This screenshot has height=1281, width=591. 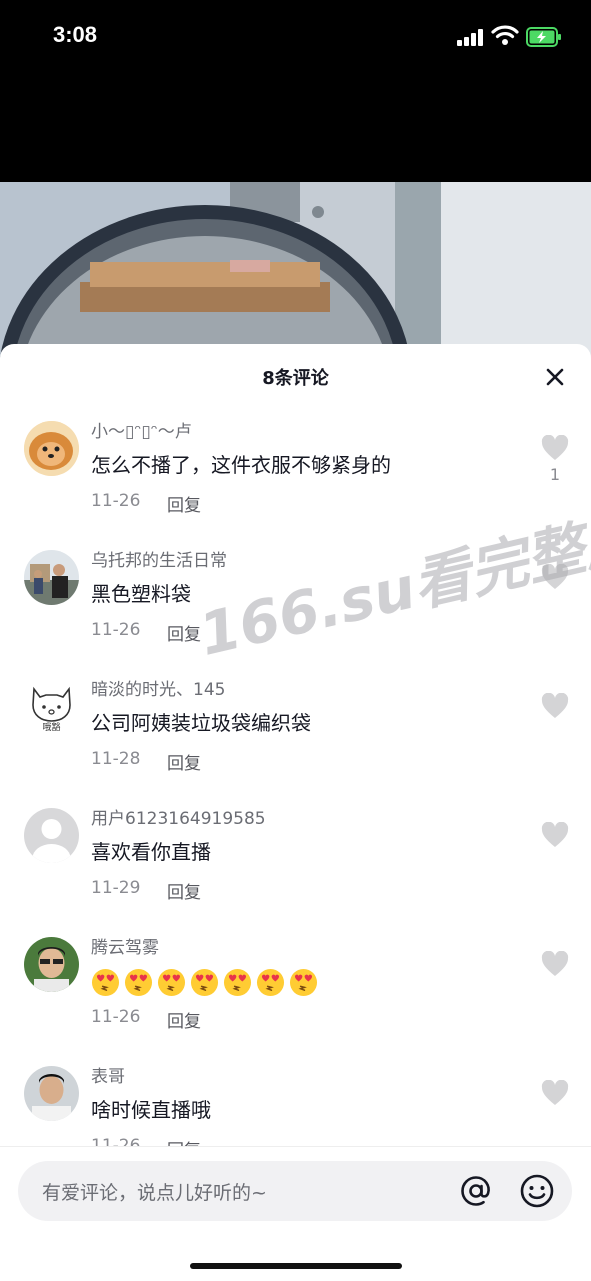 I want to click on comment-text: 啥时候直播哦, so click(x=151, y=1110).